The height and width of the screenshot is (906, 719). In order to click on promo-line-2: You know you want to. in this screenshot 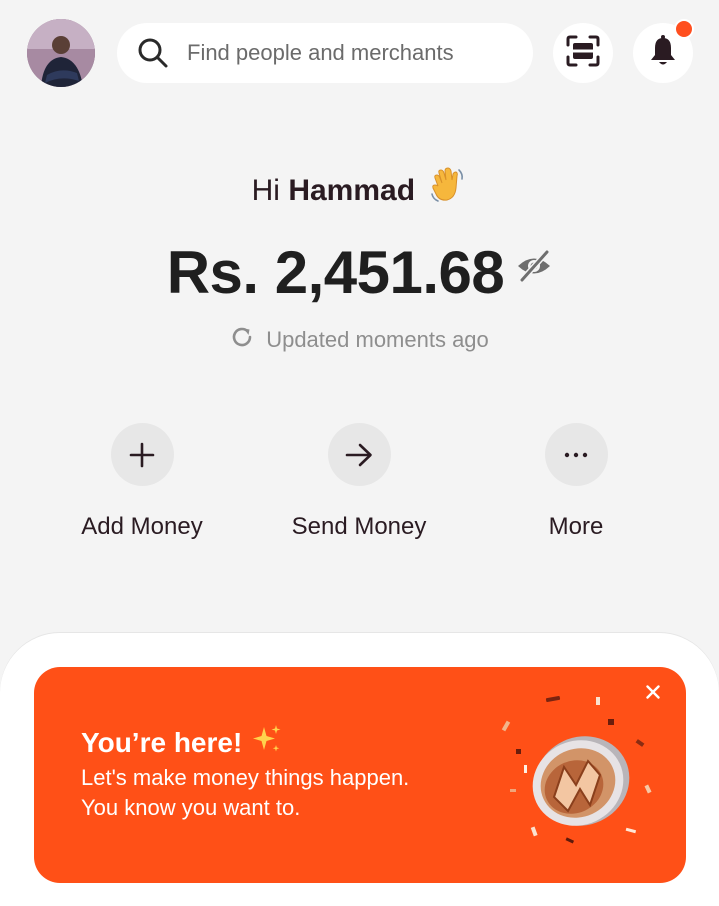, I will do `click(191, 807)`.